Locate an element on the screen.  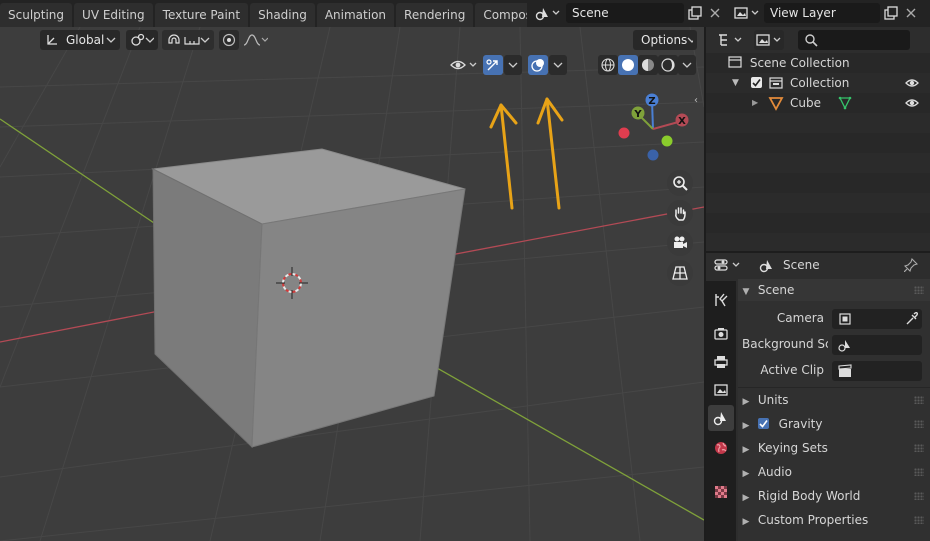
tab-output is located at coordinates (721, 362).